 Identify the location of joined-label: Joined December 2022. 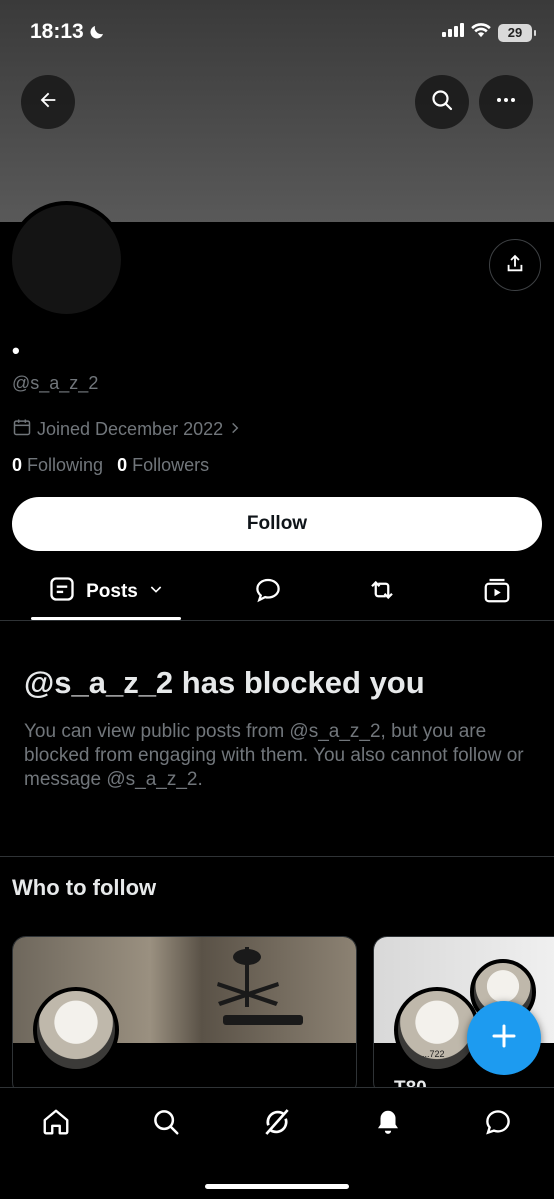
(130, 429).